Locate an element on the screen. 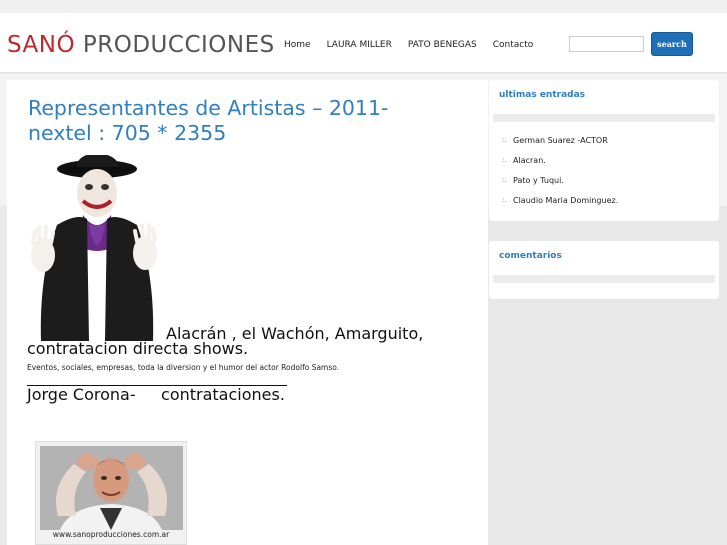 The width and height of the screenshot is (727, 545). mime-performer-image is located at coordinates (94, 248).